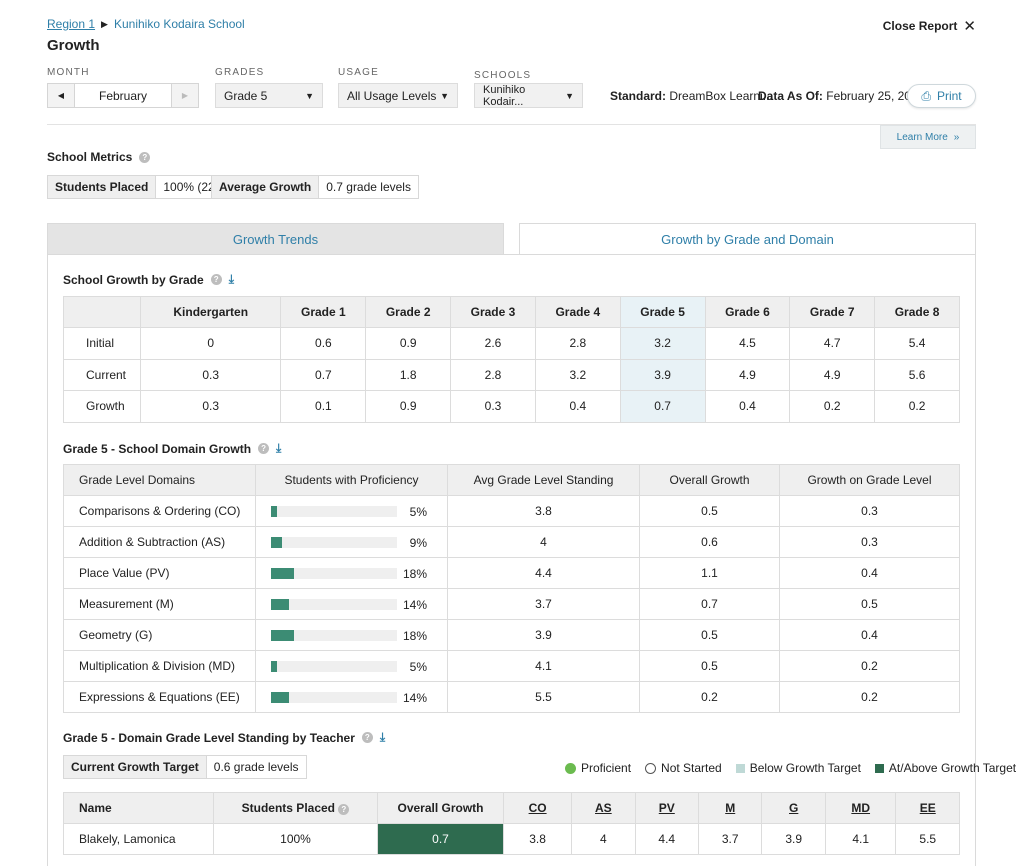 The width and height of the screenshot is (1024, 866). I want to click on legend-item-below: Below Growth Target, so click(798, 768).